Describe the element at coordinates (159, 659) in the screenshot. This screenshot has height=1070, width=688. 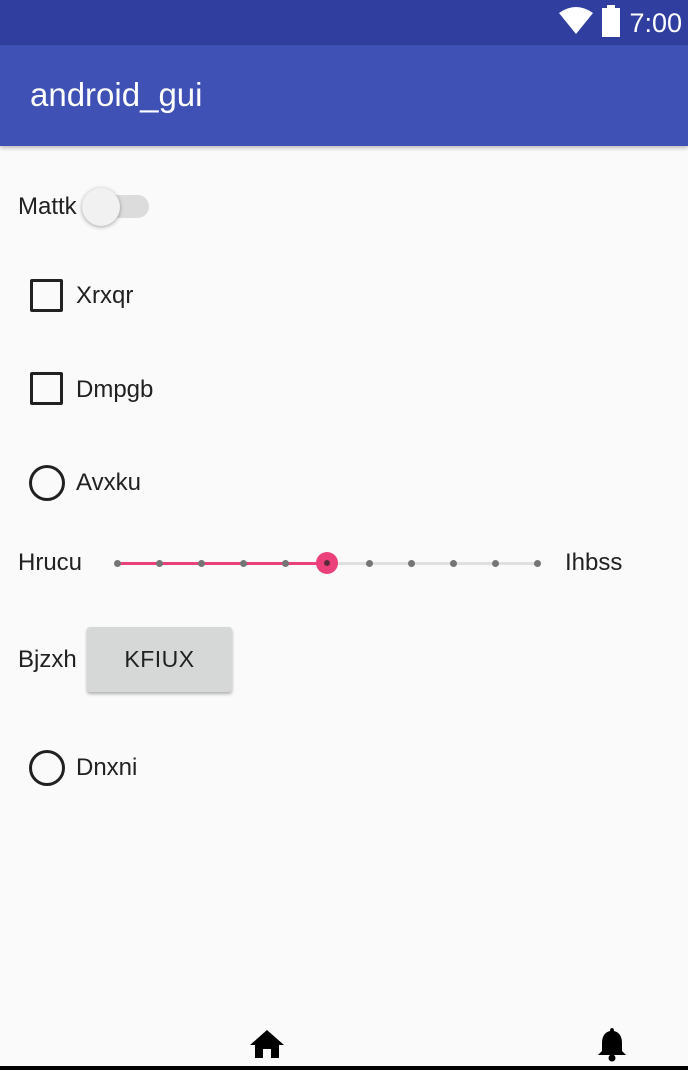
I see `kfiux-button: KFIUX` at that location.